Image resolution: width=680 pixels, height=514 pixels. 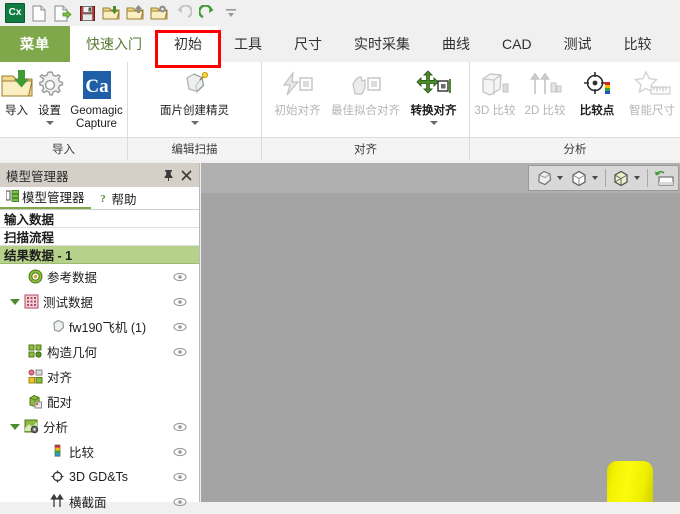 What do you see at coordinates (195, 85) in the screenshot?
I see `mesh-wizard-icon` at bounding box center [195, 85].